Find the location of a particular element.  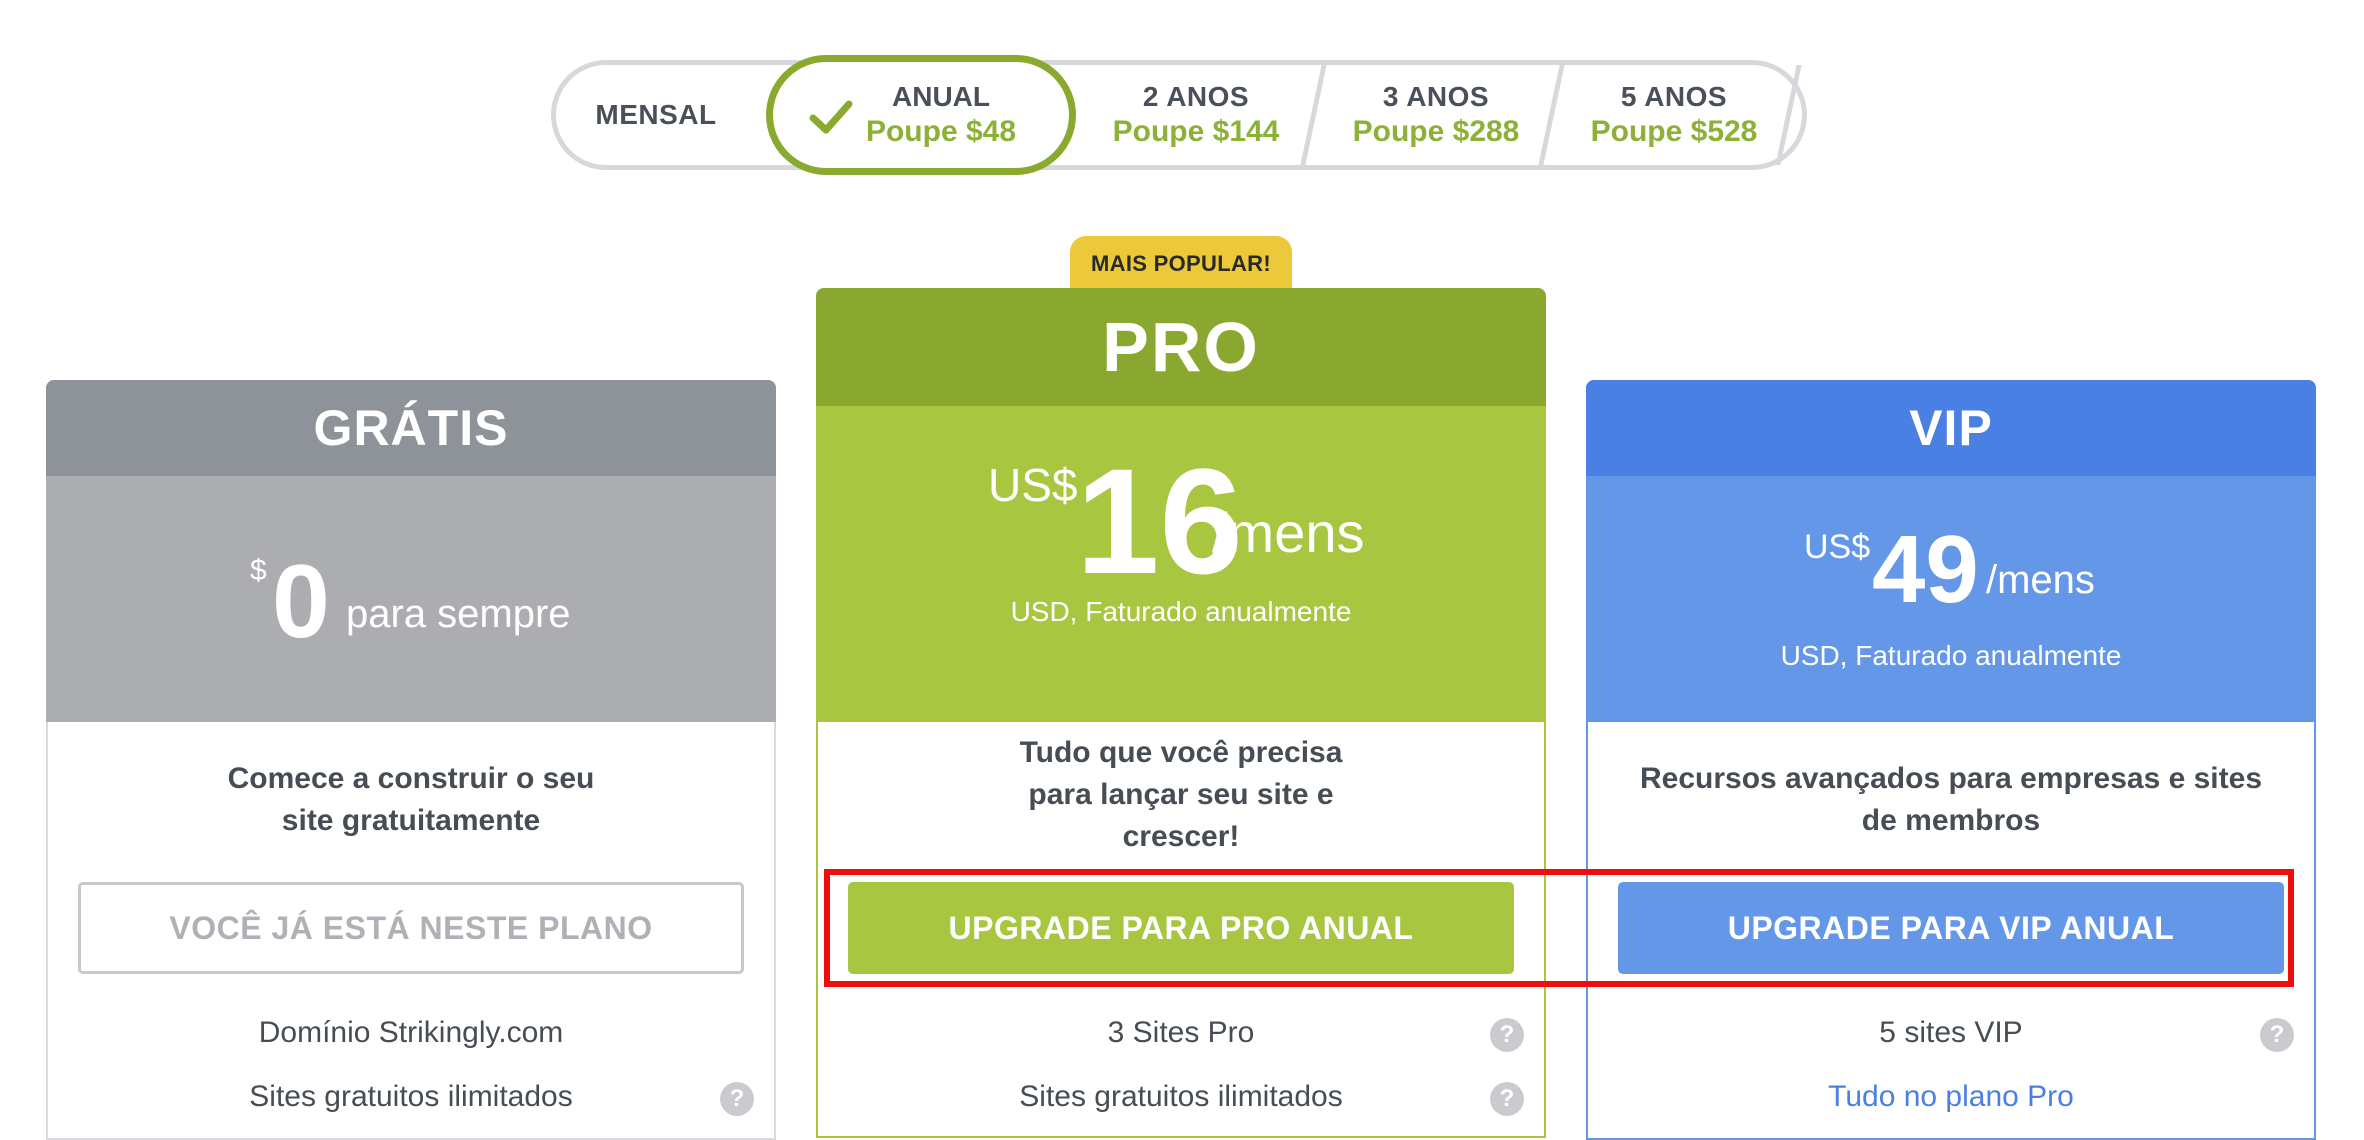

period-label: 2 ANOS is located at coordinates (1196, 96).